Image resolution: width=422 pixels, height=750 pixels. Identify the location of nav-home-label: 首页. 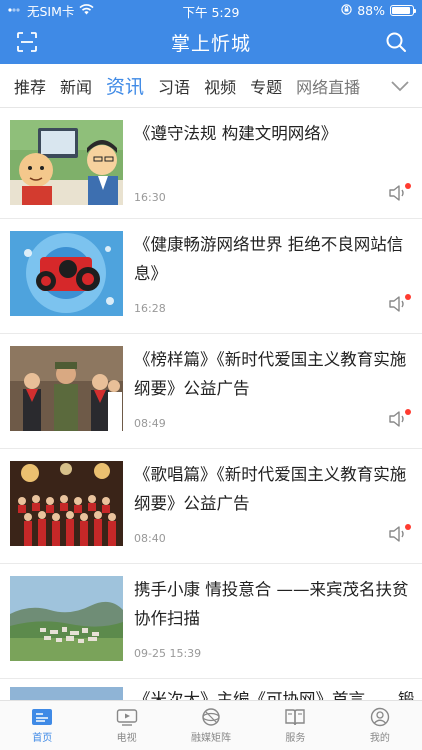
(42, 738).